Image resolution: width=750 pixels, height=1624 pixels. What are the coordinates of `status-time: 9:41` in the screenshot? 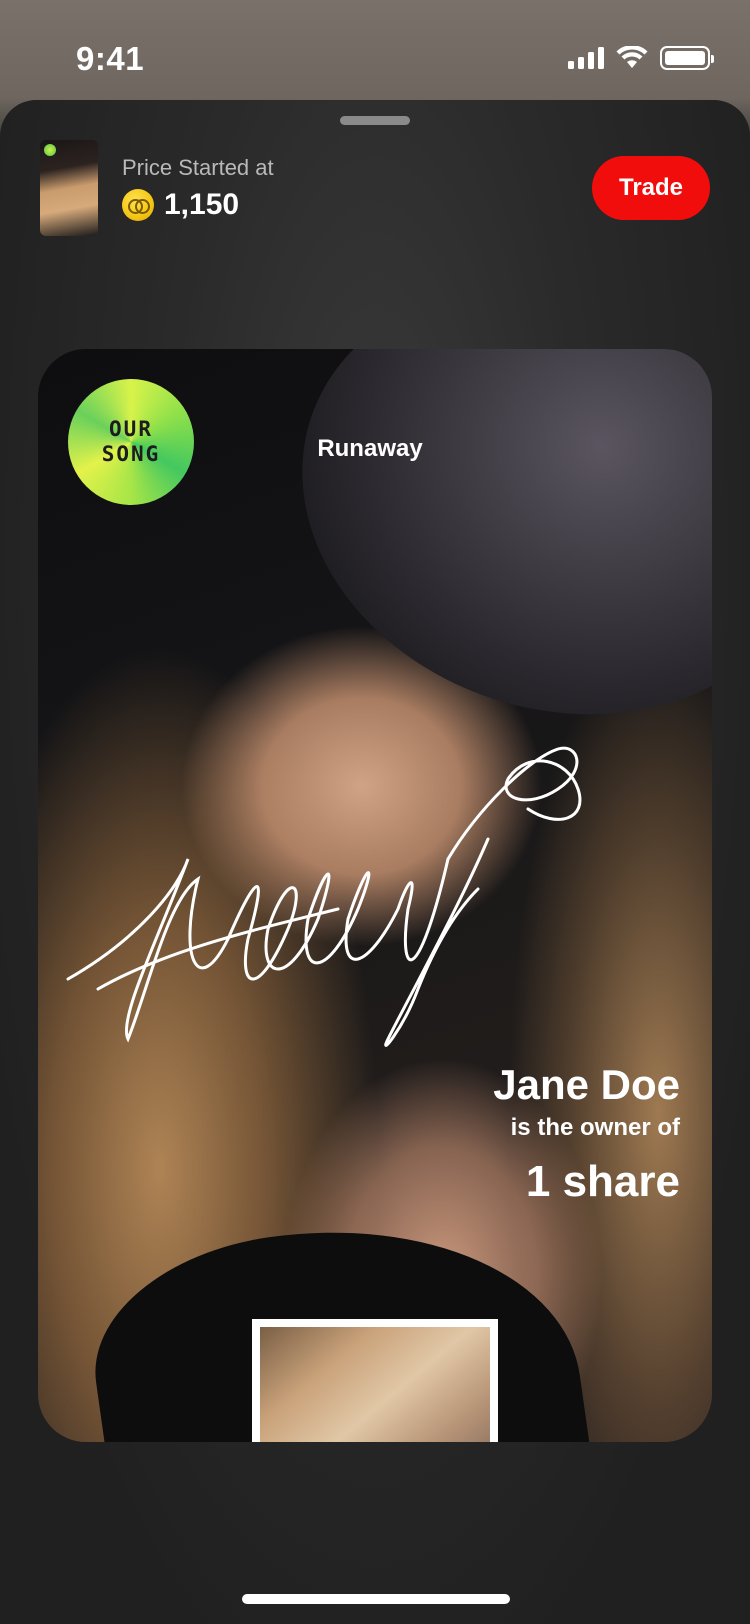 It's located at (110, 58).